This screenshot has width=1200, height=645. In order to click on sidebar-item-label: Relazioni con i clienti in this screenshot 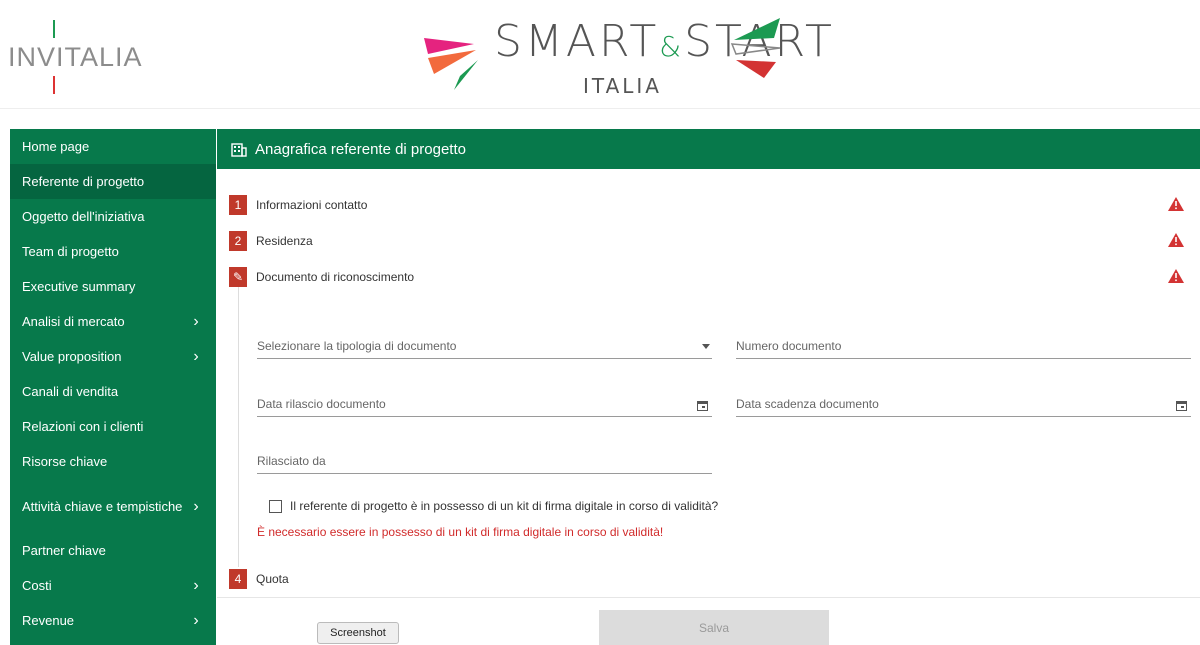, I will do `click(83, 426)`.